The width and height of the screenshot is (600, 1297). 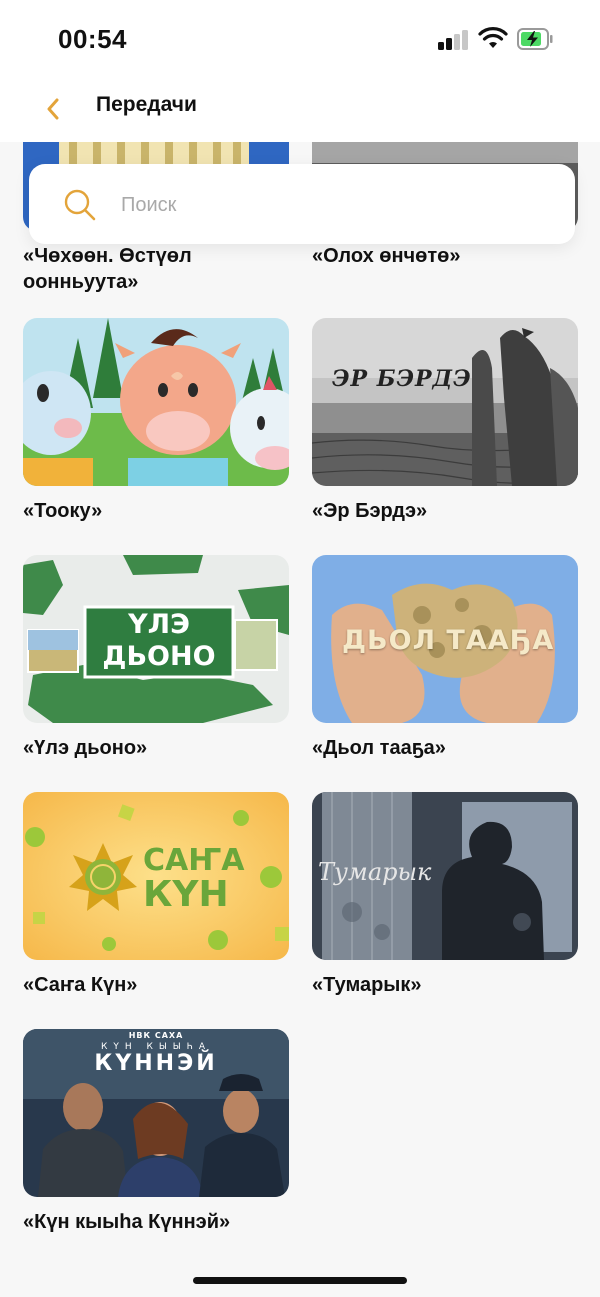 What do you see at coordinates (300, 1280) in the screenshot?
I see `home-indicator` at bounding box center [300, 1280].